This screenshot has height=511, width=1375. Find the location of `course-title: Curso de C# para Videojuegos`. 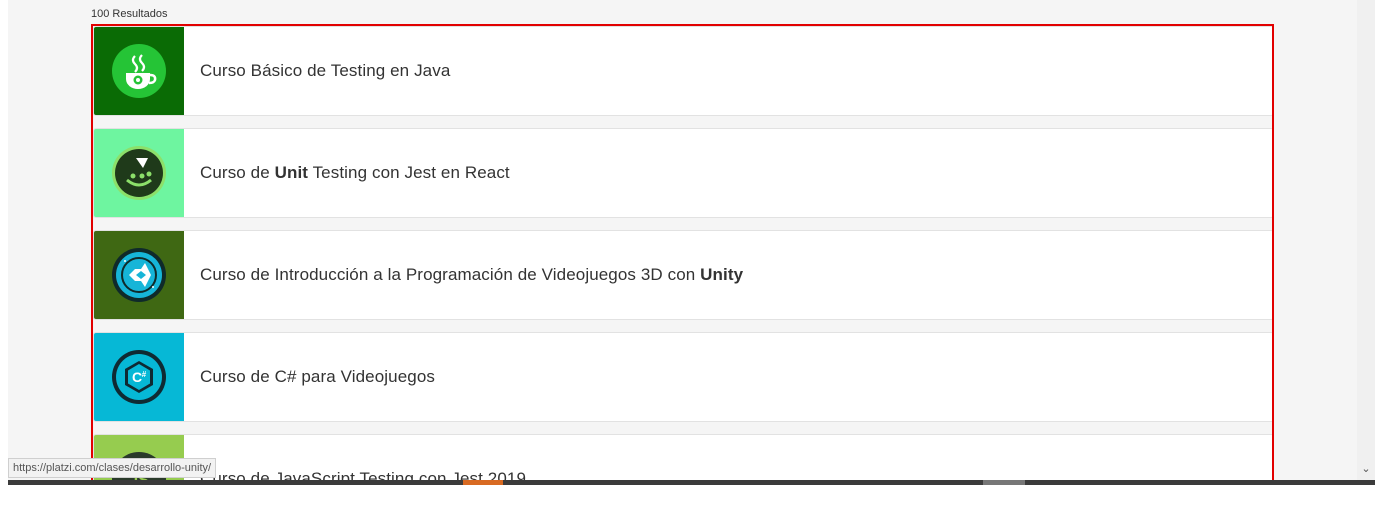

course-title: Curso de C# para Videojuegos is located at coordinates (317, 376).